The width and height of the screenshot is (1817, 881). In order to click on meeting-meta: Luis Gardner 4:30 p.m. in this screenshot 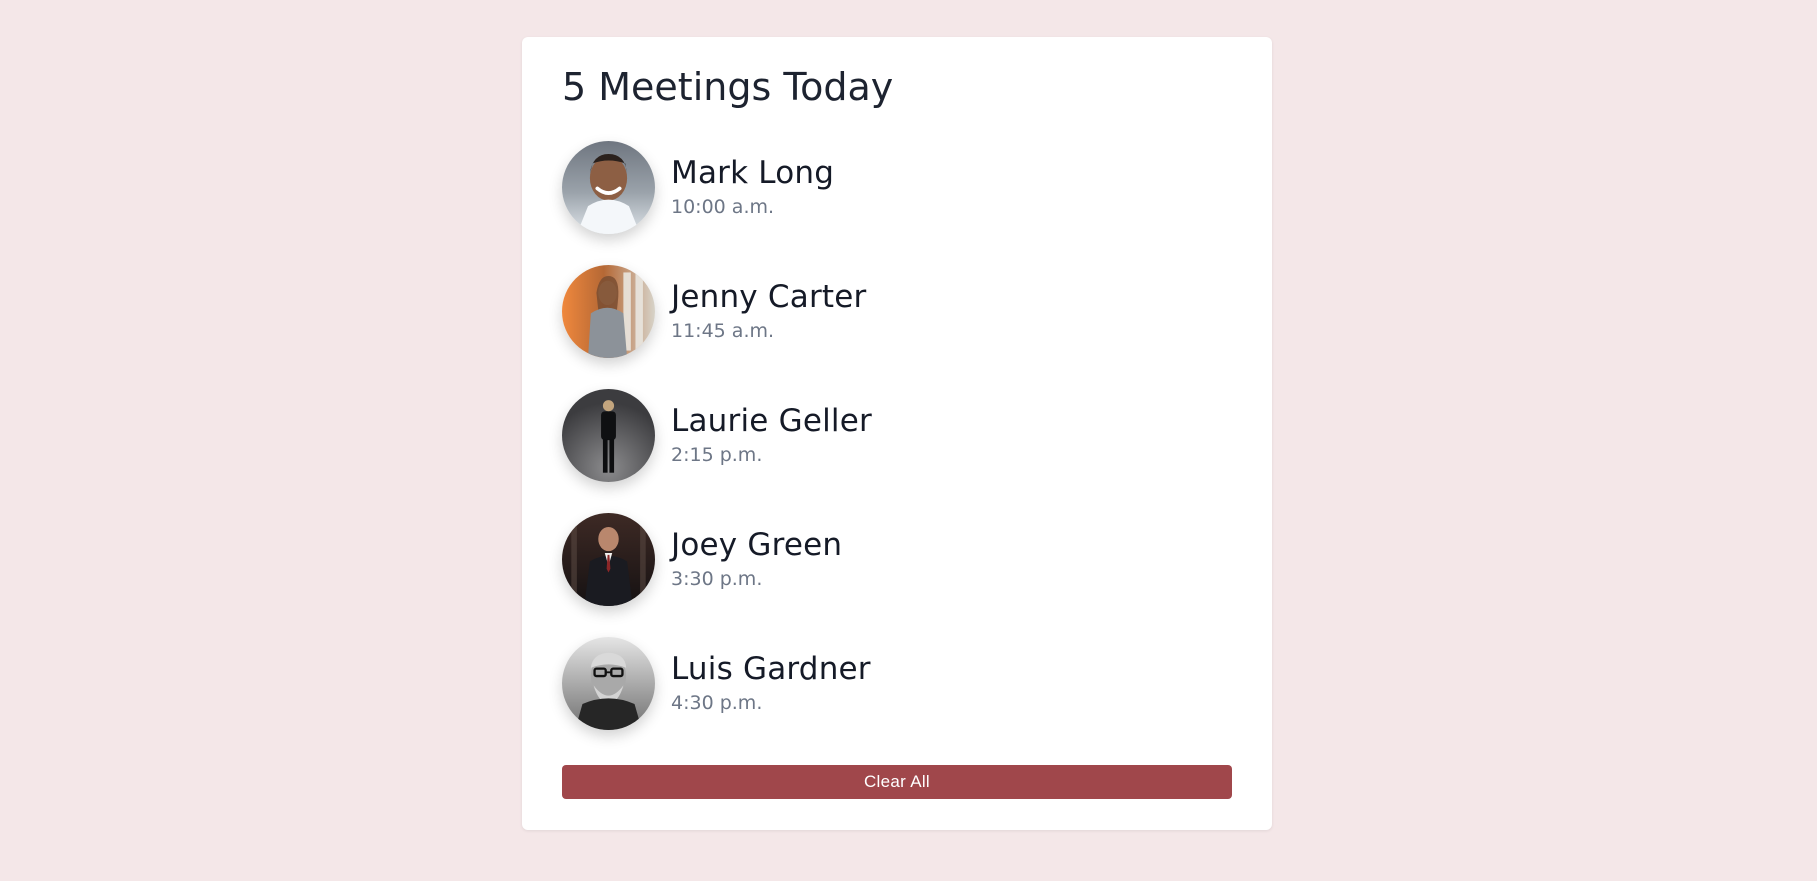, I will do `click(771, 682)`.